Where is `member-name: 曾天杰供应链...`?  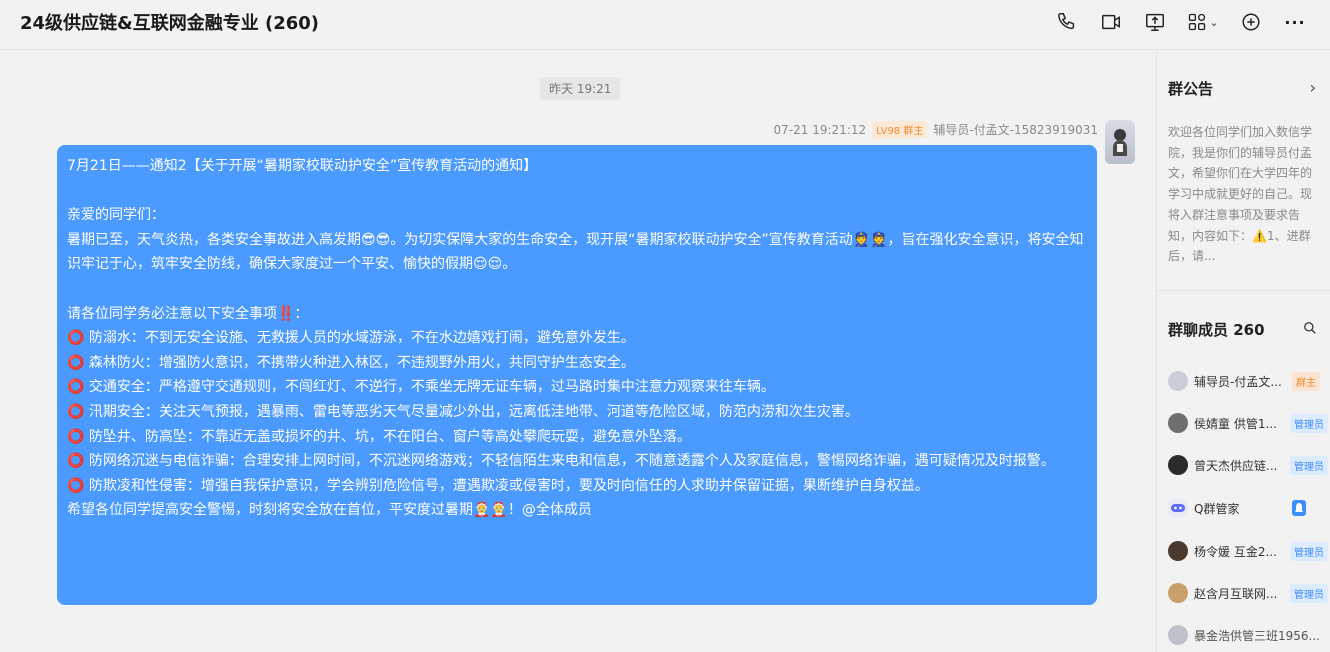
member-name: 曾天杰供应链... is located at coordinates (1236, 465).